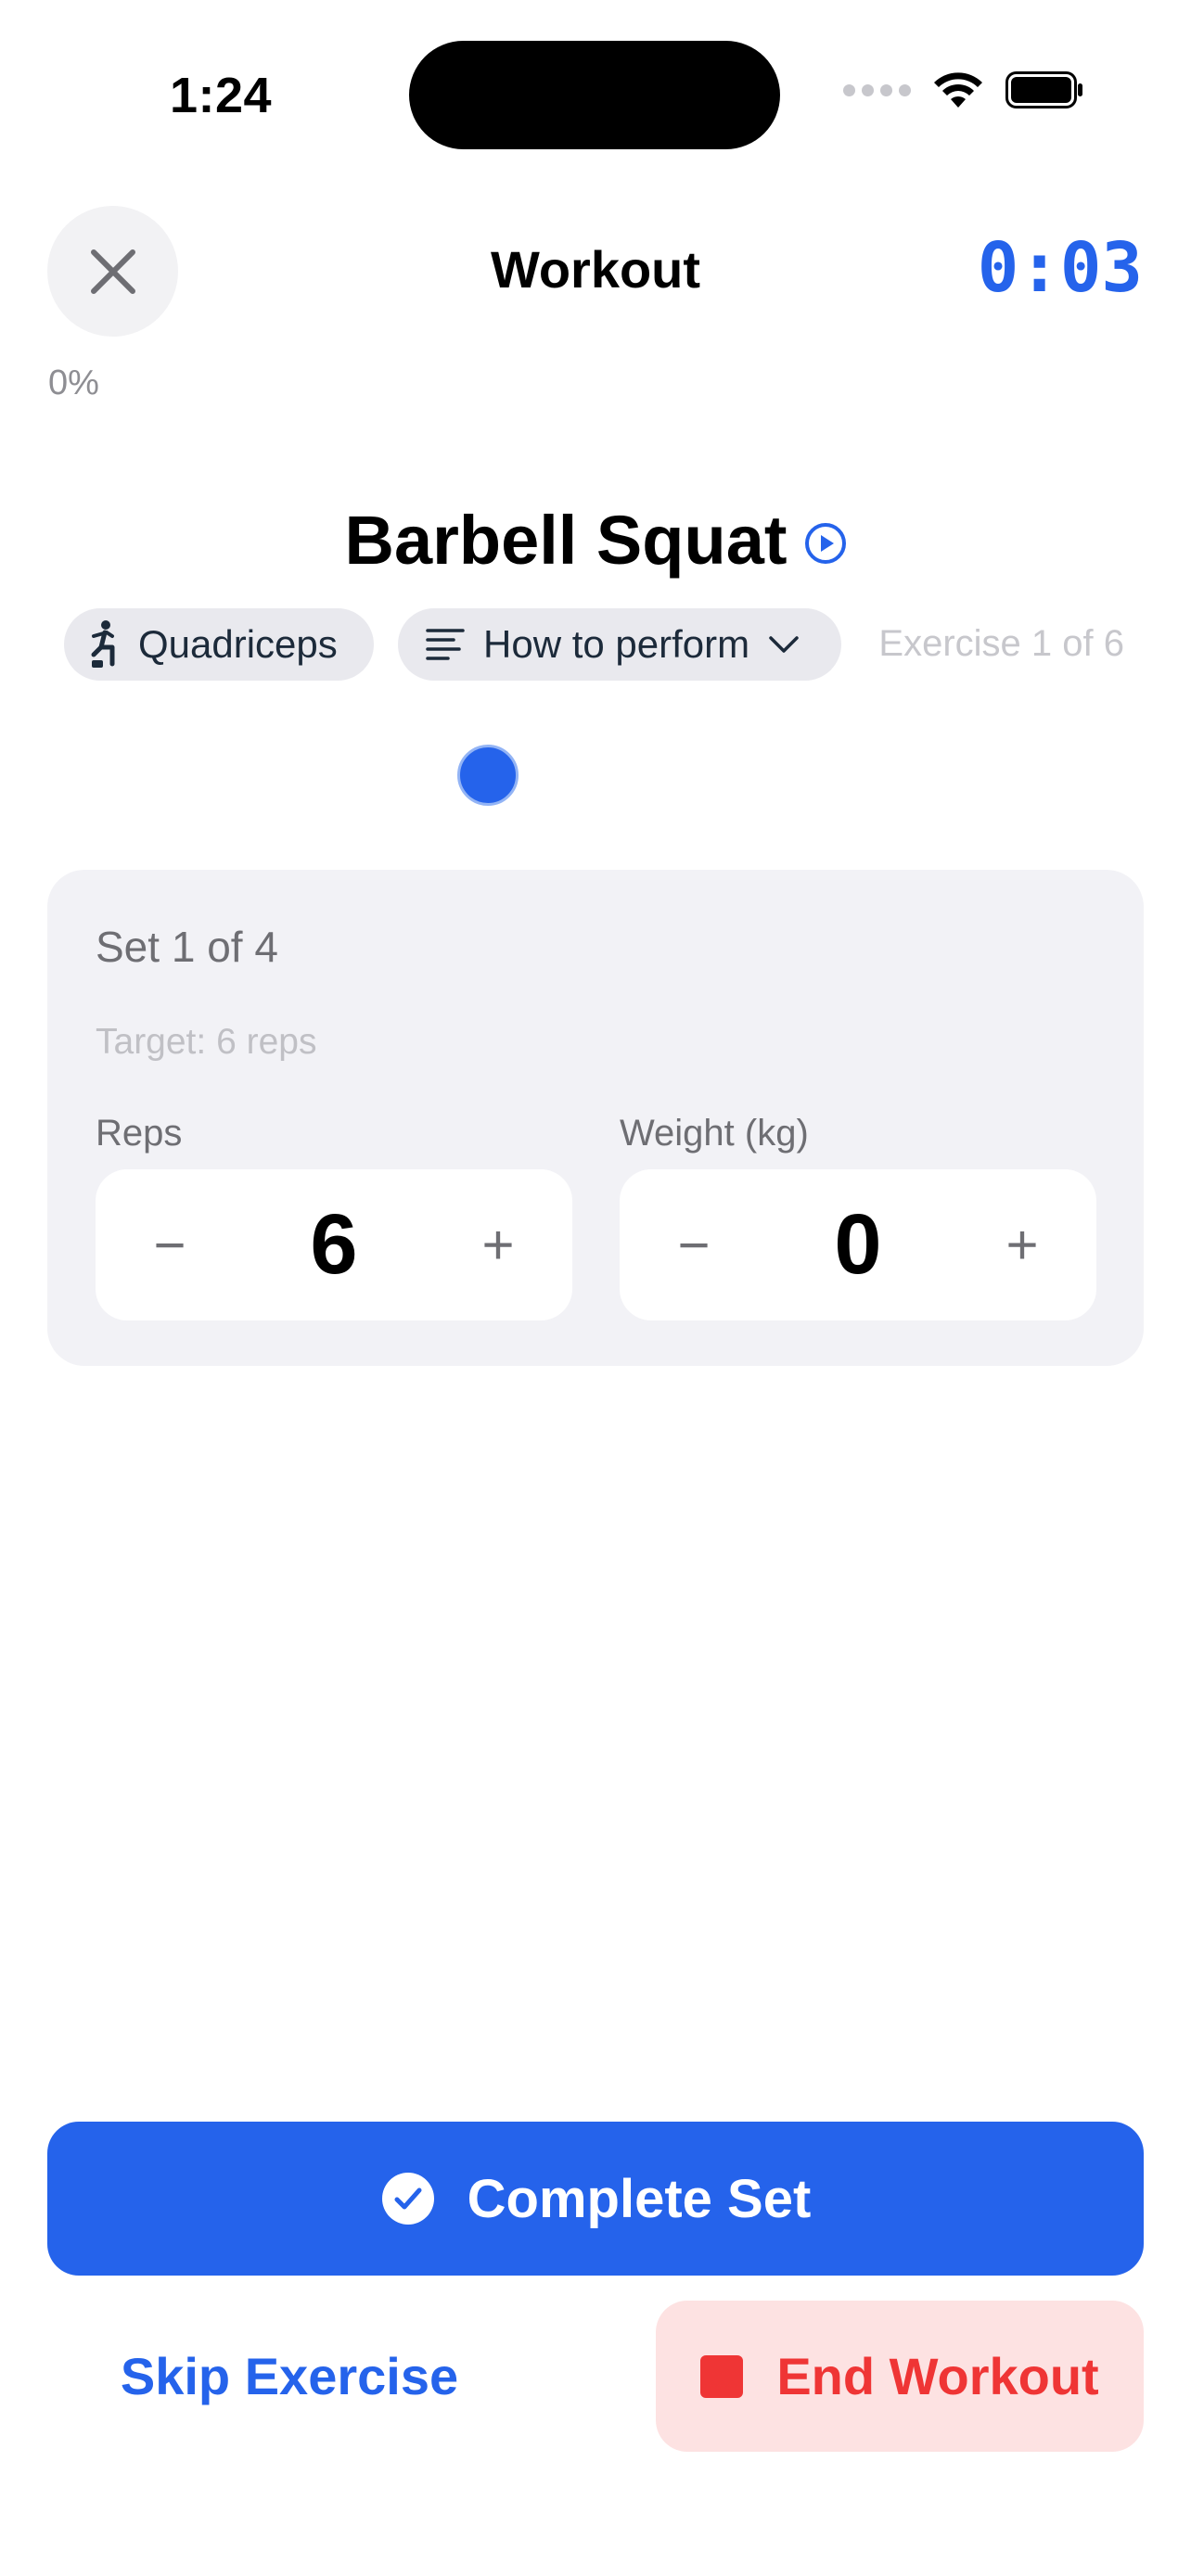 The width and height of the screenshot is (1191, 2576). I want to click on muscle-group-chip: Quadriceps, so click(219, 645).